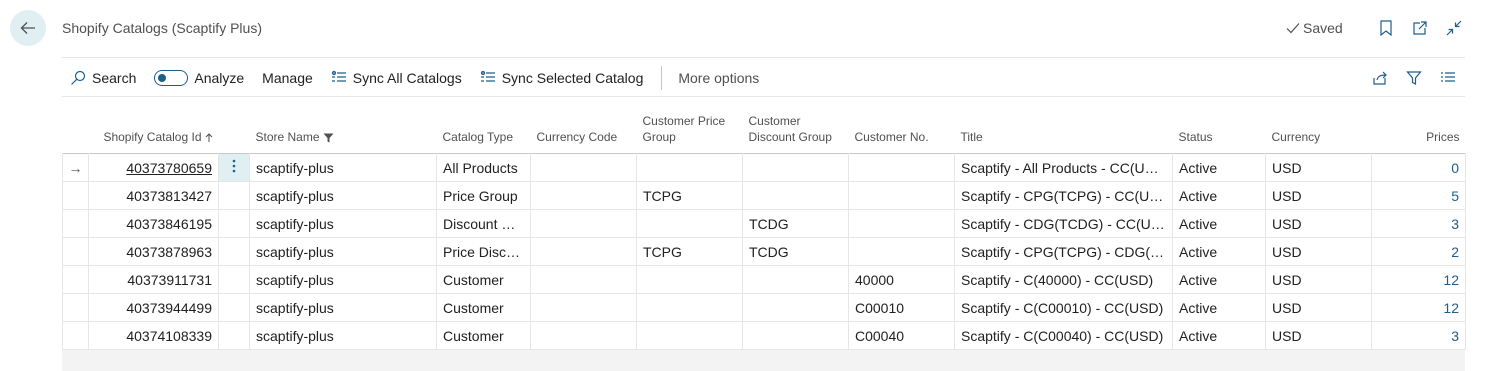 Image resolution: width=1490 pixels, height=371 pixels. What do you see at coordinates (153, 335) in the screenshot?
I see `catalog-id-cell: 40374108339` at bounding box center [153, 335].